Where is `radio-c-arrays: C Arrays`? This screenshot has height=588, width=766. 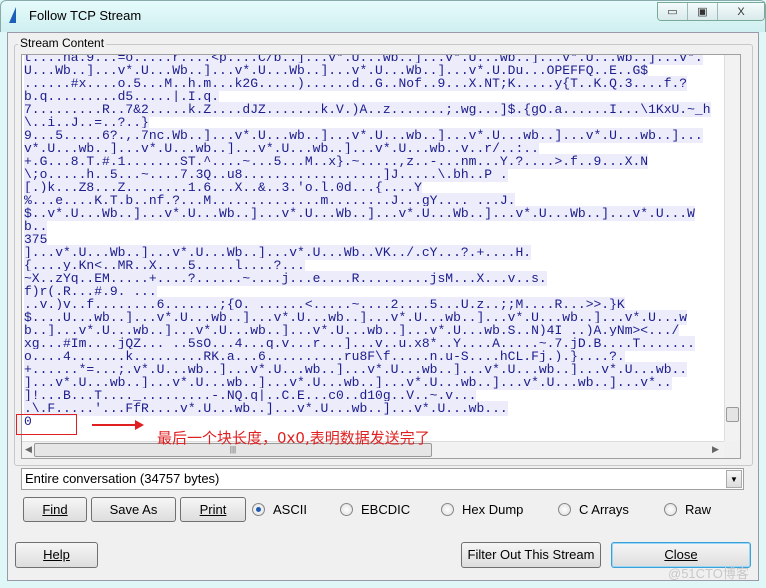 radio-c-arrays: C Arrays is located at coordinates (593, 509).